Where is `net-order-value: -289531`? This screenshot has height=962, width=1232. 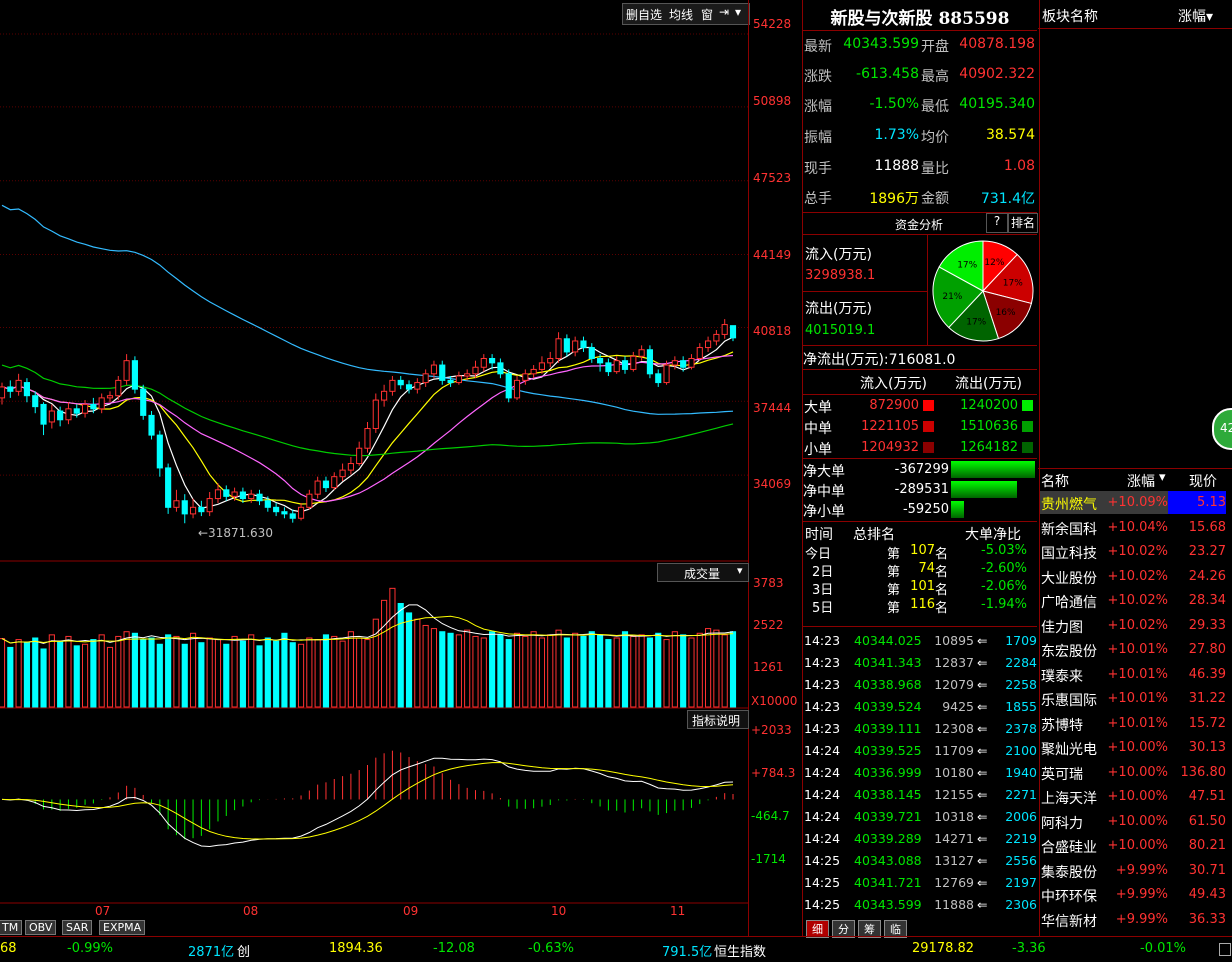
net-order-value: -289531 is located at coordinates (921, 489).